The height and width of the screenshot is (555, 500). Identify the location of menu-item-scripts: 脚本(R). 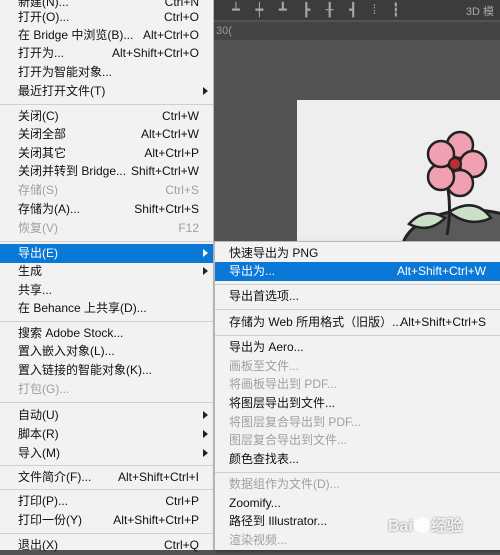
(106, 434).